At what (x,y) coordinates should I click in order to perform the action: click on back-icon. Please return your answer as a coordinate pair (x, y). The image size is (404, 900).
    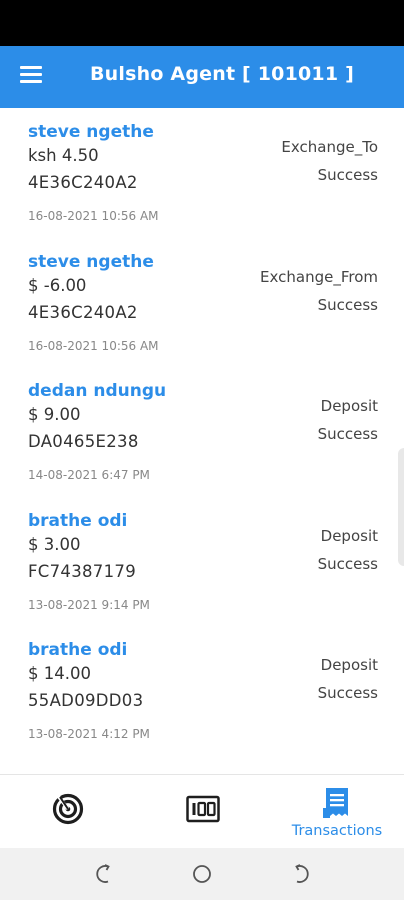
    Looking at the image, I should click on (302, 873).